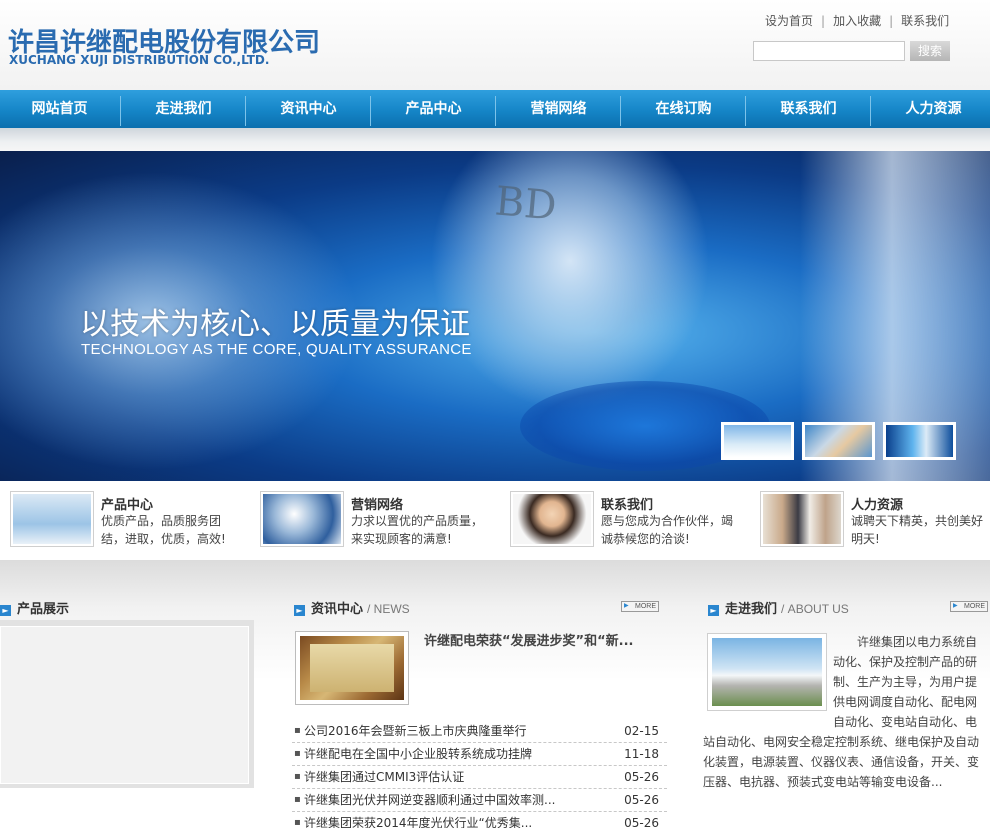  What do you see at coordinates (829, 51) in the screenshot?
I see `search-input` at bounding box center [829, 51].